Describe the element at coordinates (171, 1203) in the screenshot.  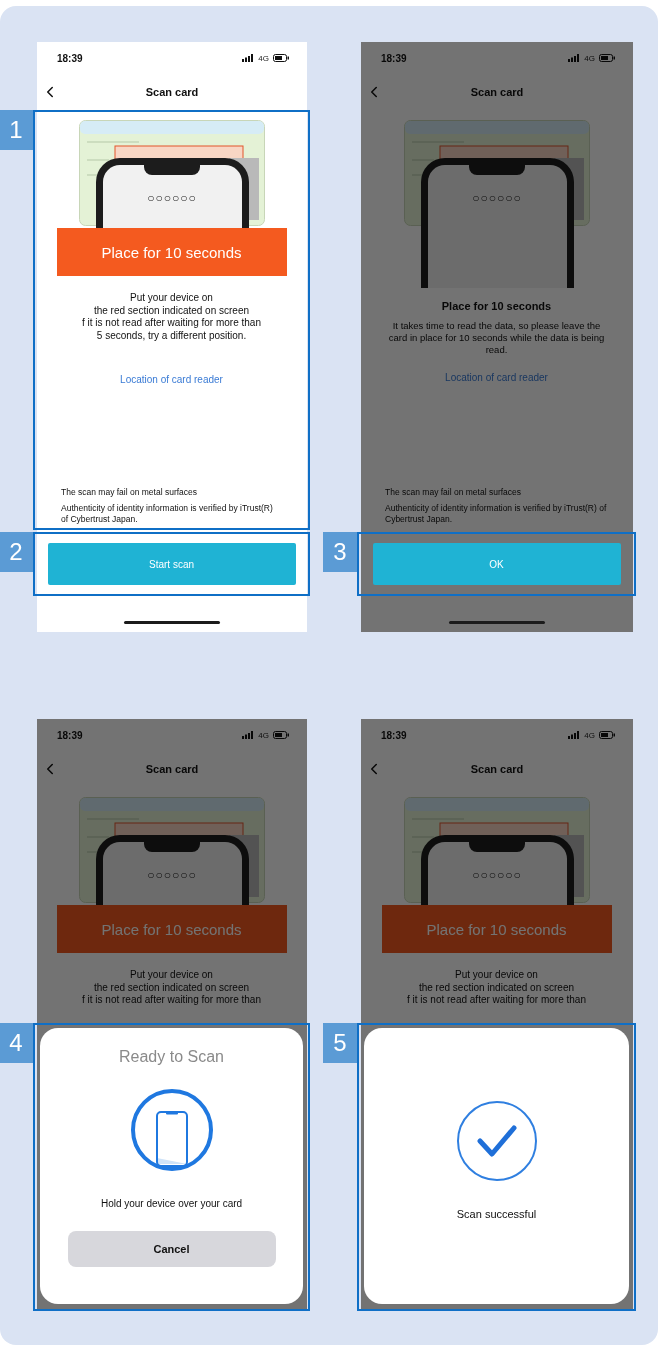
I see `sheet-message: Hold your device over your card` at that location.